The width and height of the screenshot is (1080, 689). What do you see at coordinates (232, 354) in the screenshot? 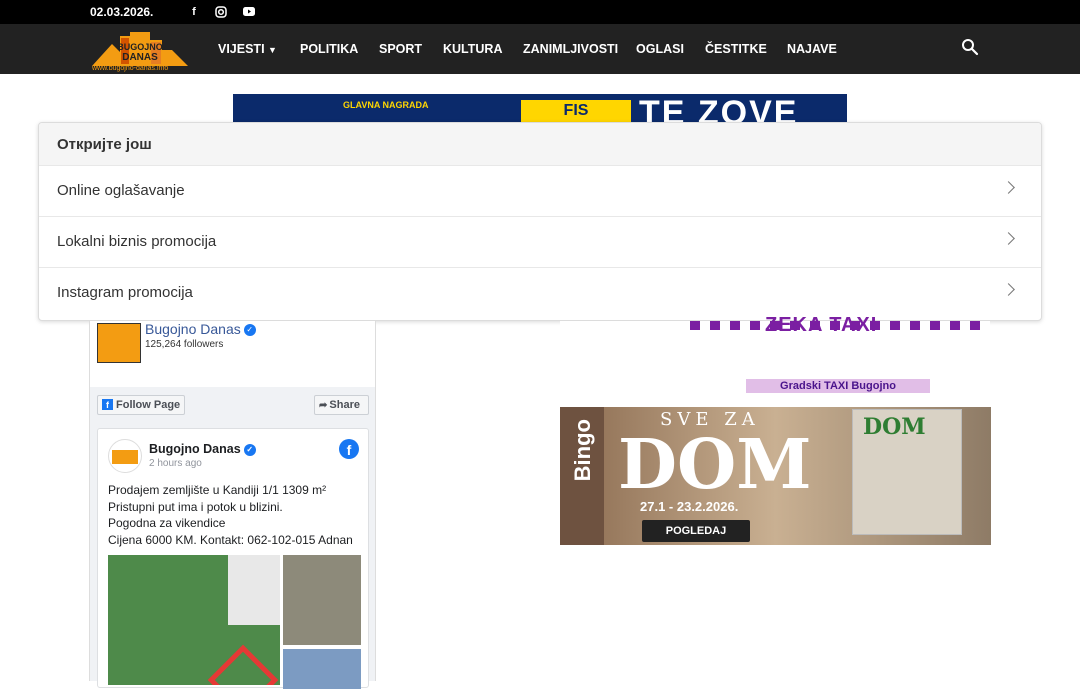
I see `fb-page-header: Bugojno Danas ✓ 125,264 followers` at bounding box center [232, 354].